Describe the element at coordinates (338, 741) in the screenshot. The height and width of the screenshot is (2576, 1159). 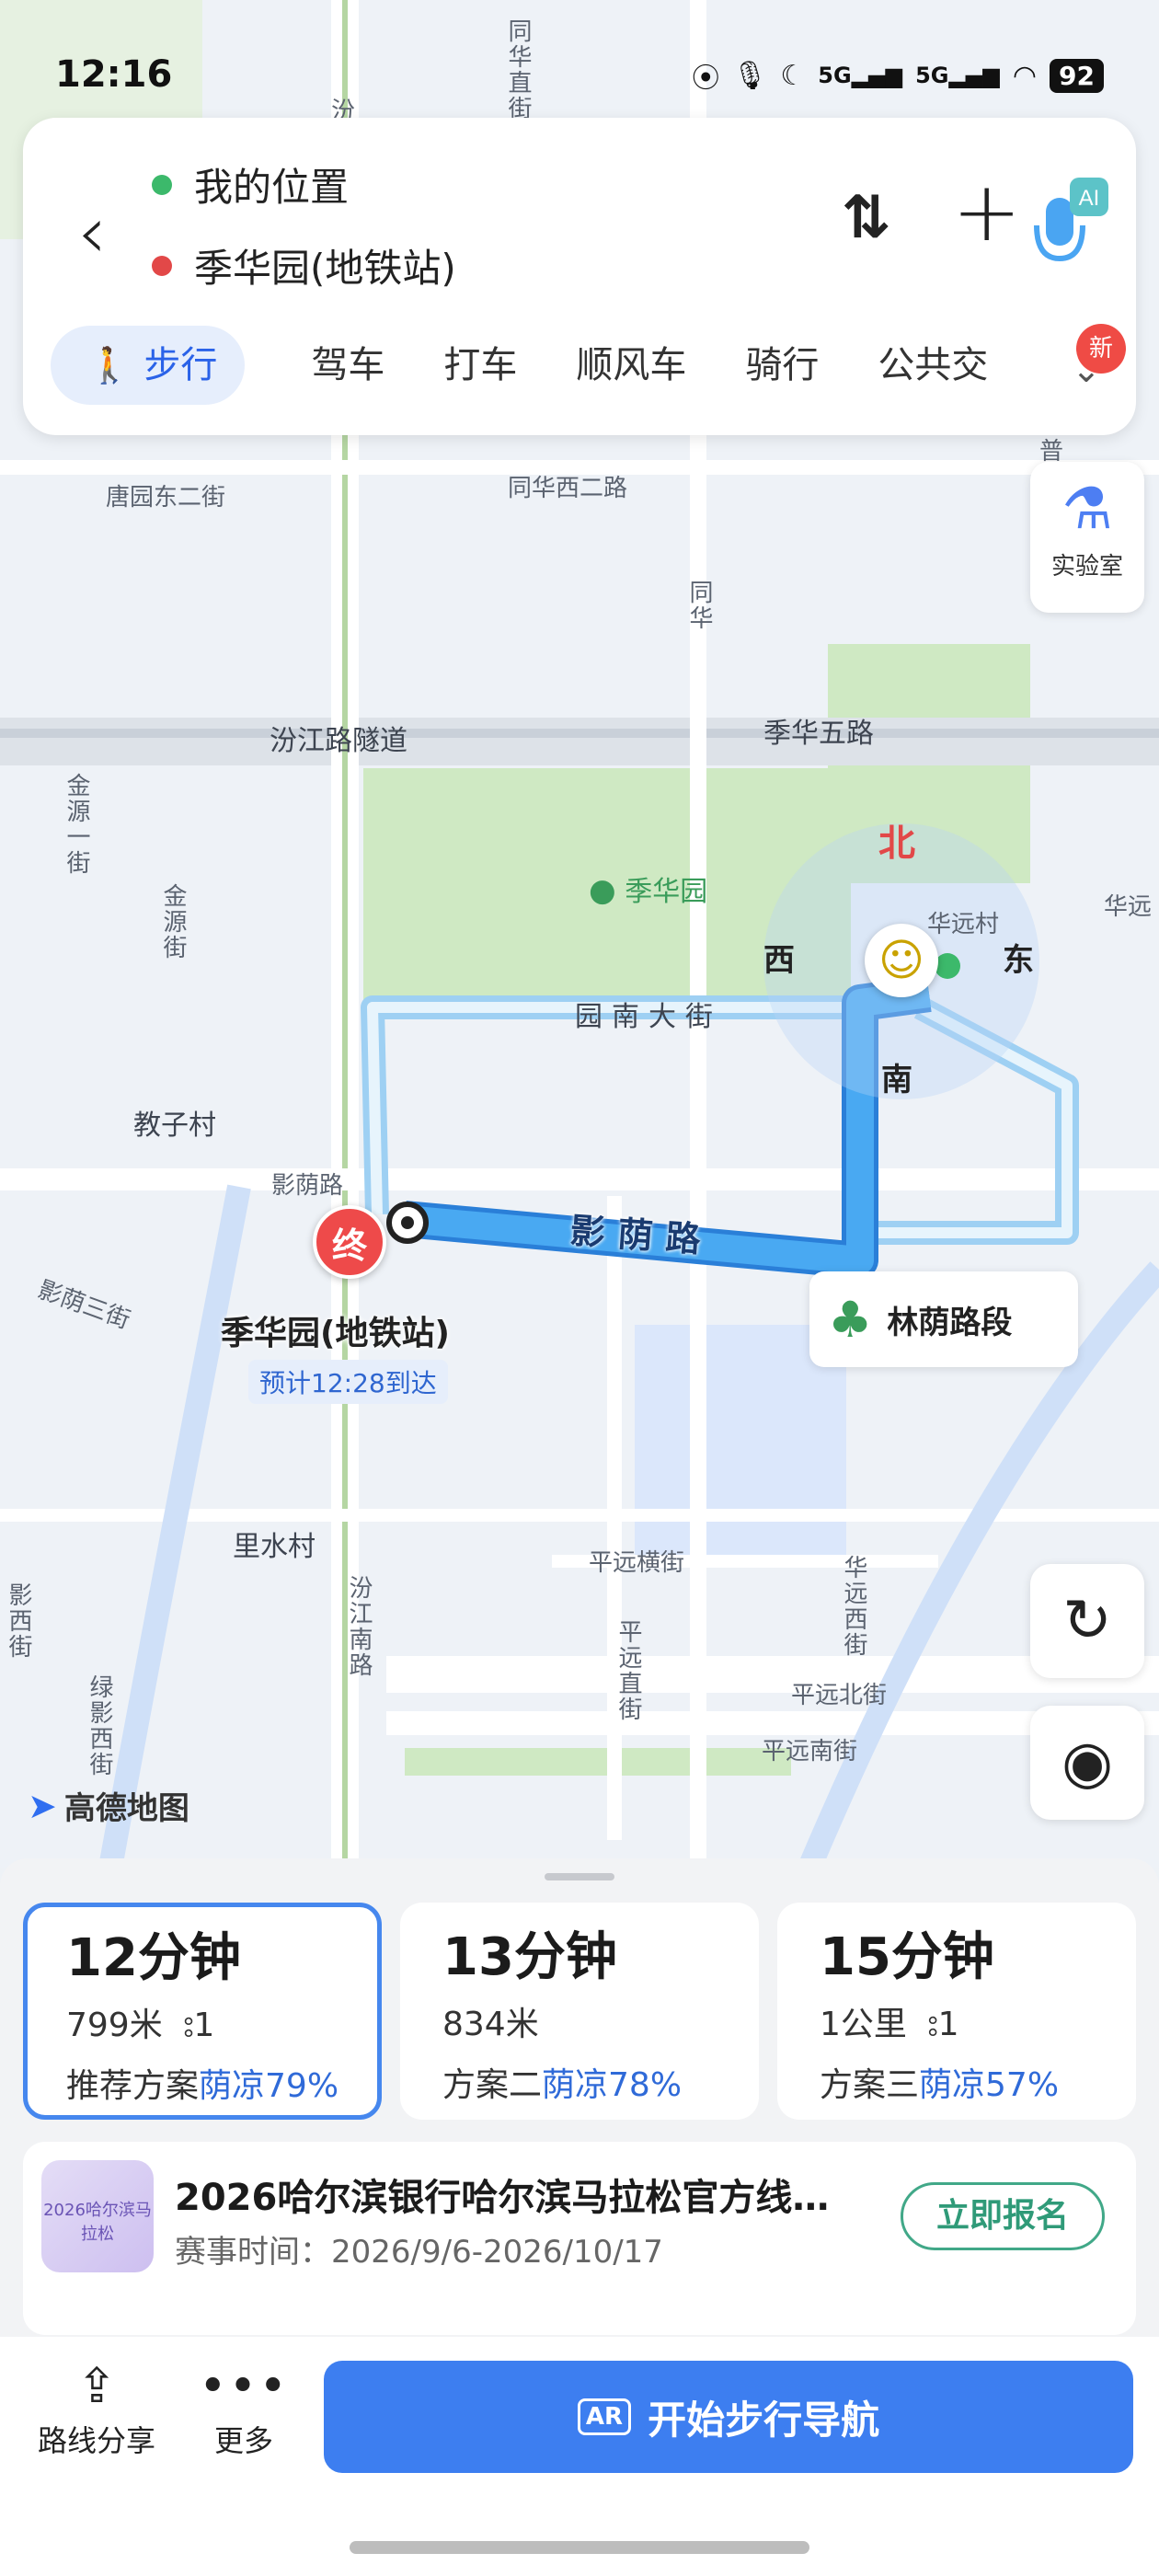
I see `map-label-fenjiang-tunnel: 汾江路隧道` at that location.